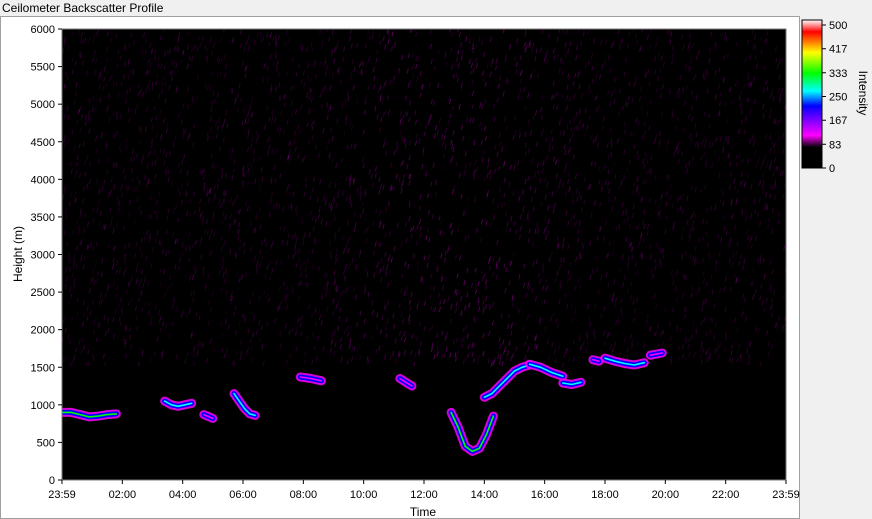 This screenshot has width=872, height=519. I want to click on y-tick-label: 1500, so click(43, 368).